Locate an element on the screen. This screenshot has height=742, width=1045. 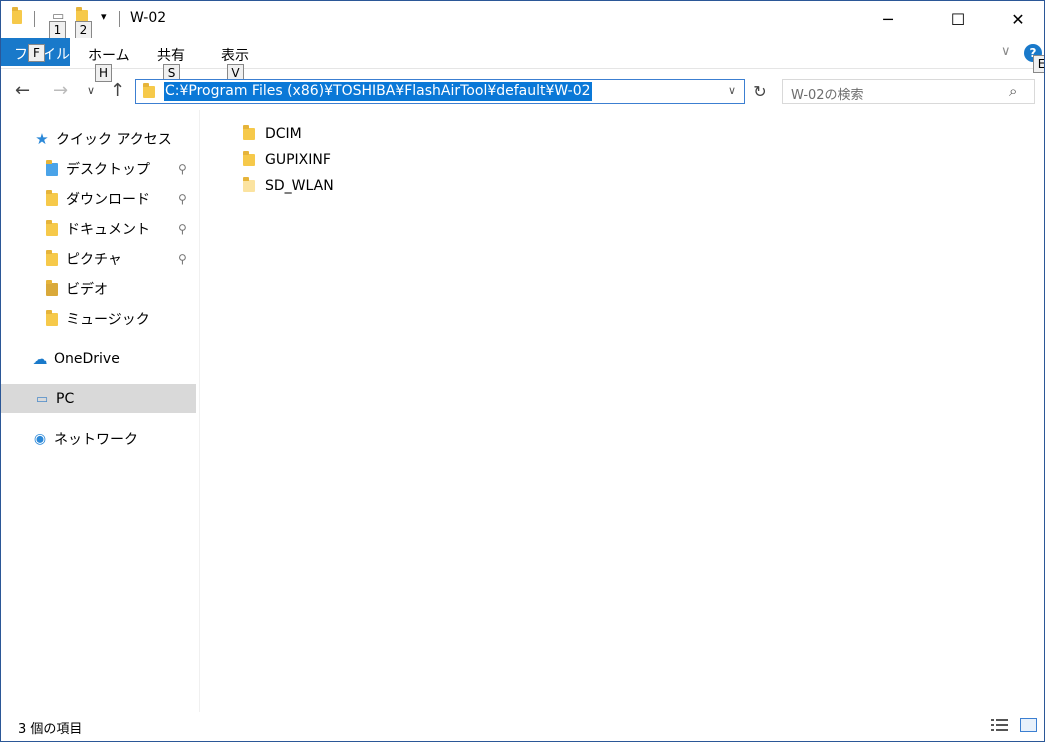
documents-icon is located at coordinates (52, 228).